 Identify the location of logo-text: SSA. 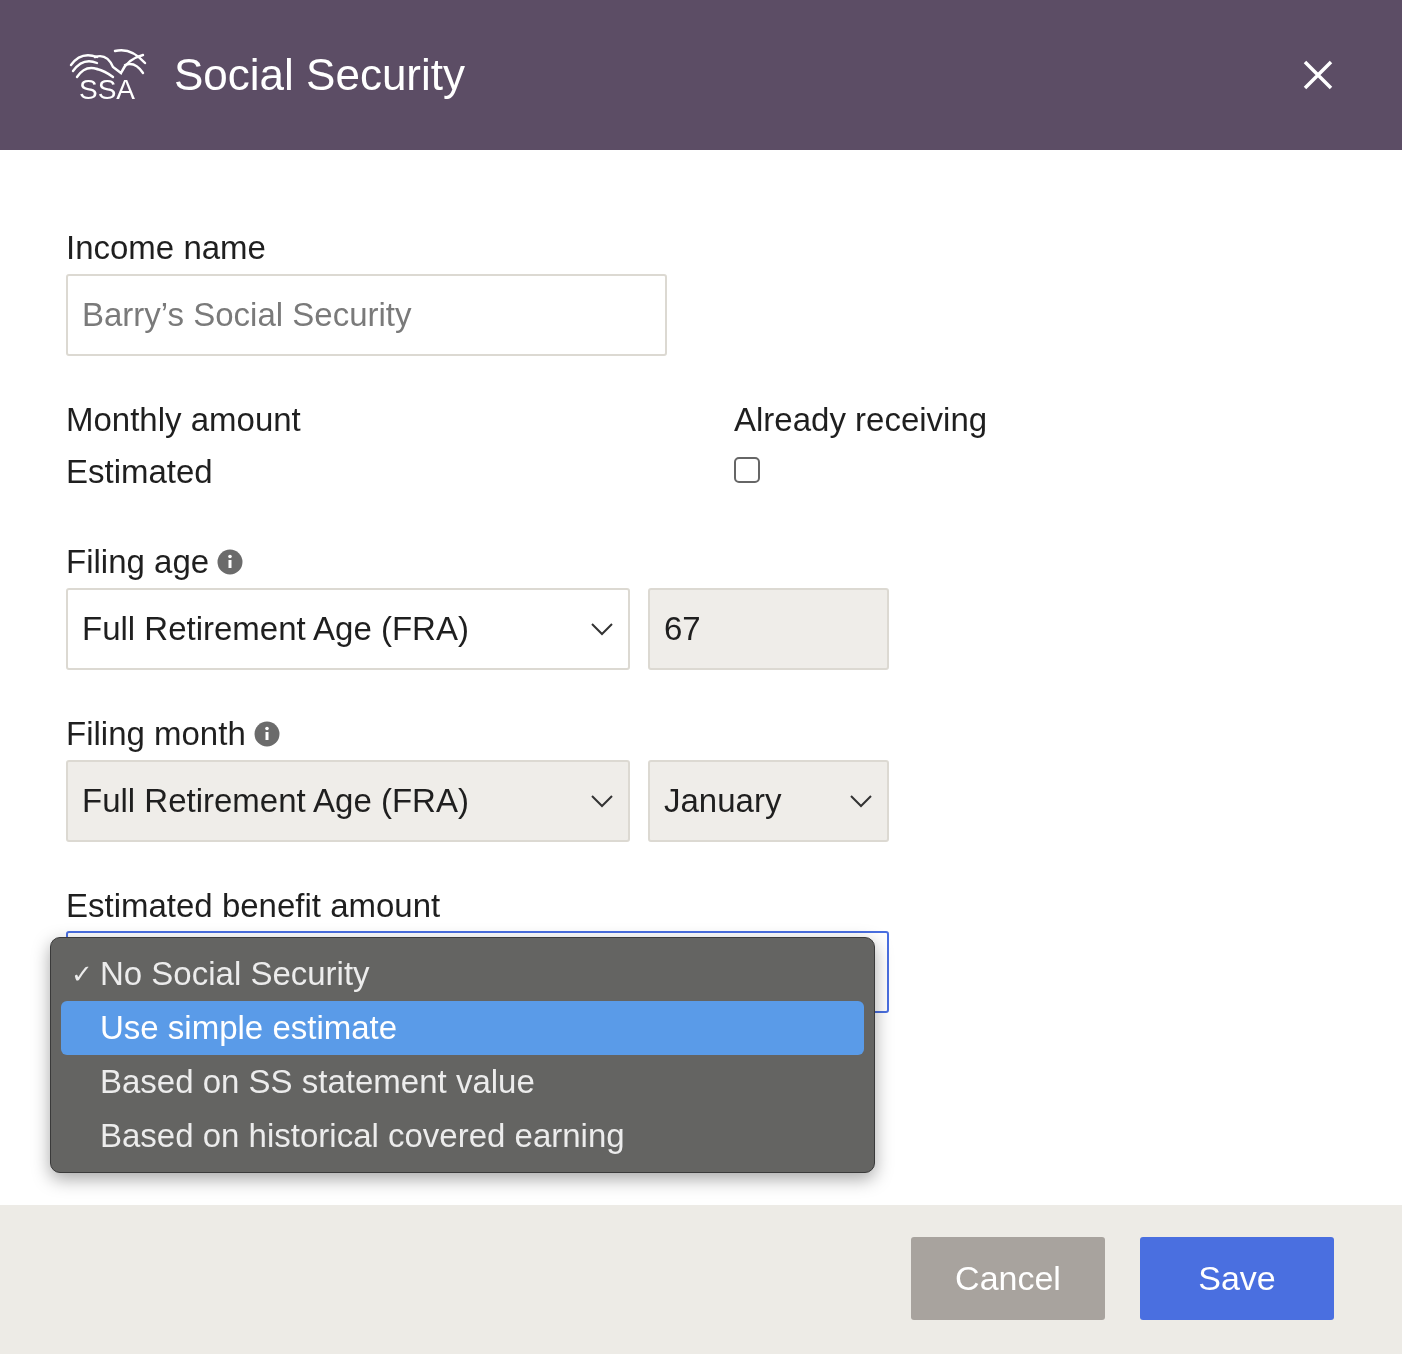
(107, 90).